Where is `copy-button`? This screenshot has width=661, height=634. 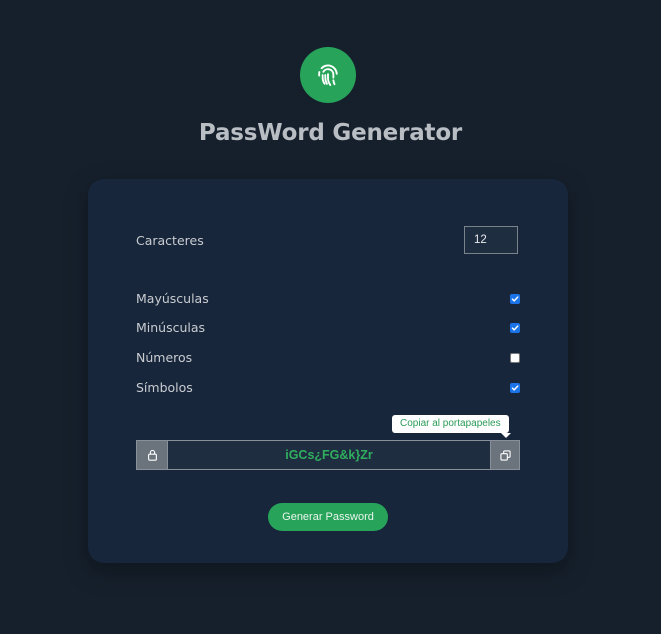
copy-button is located at coordinates (505, 455).